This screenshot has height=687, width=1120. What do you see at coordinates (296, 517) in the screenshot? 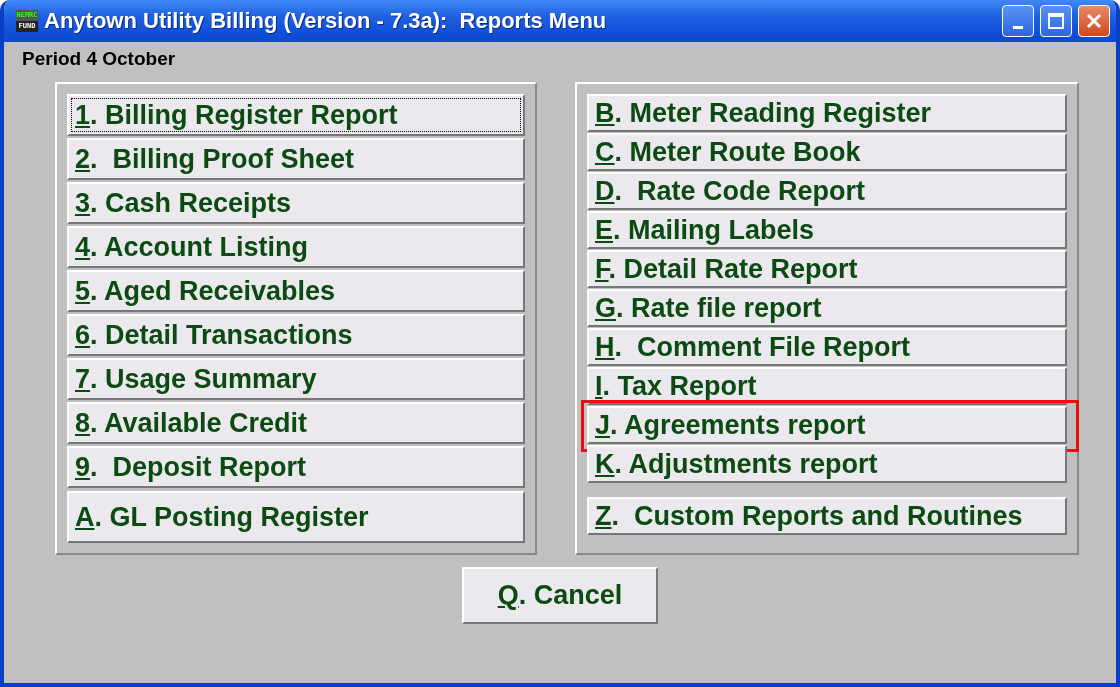
I see `menu-button: A. GL Posting Register` at bounding box center [296, 517].